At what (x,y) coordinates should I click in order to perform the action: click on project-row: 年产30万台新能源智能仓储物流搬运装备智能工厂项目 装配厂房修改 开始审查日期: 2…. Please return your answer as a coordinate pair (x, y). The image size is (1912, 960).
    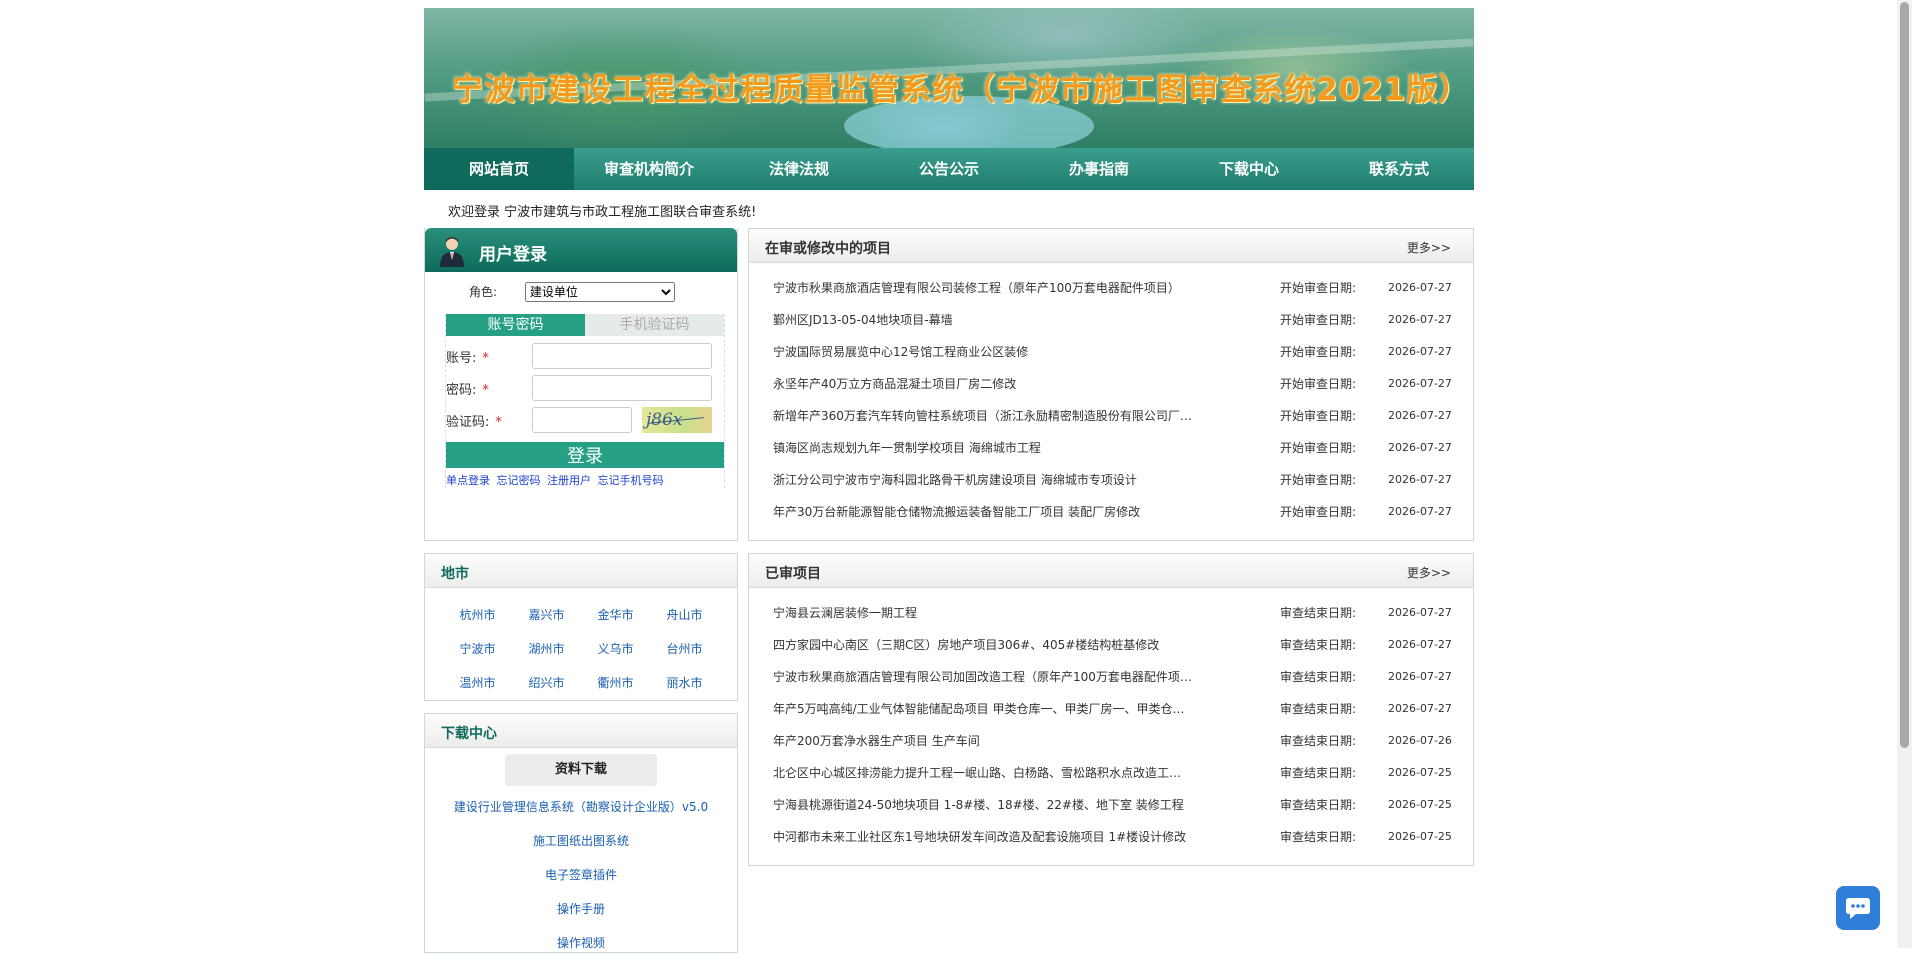
    Looking at the image, I should click on (1111, 511).